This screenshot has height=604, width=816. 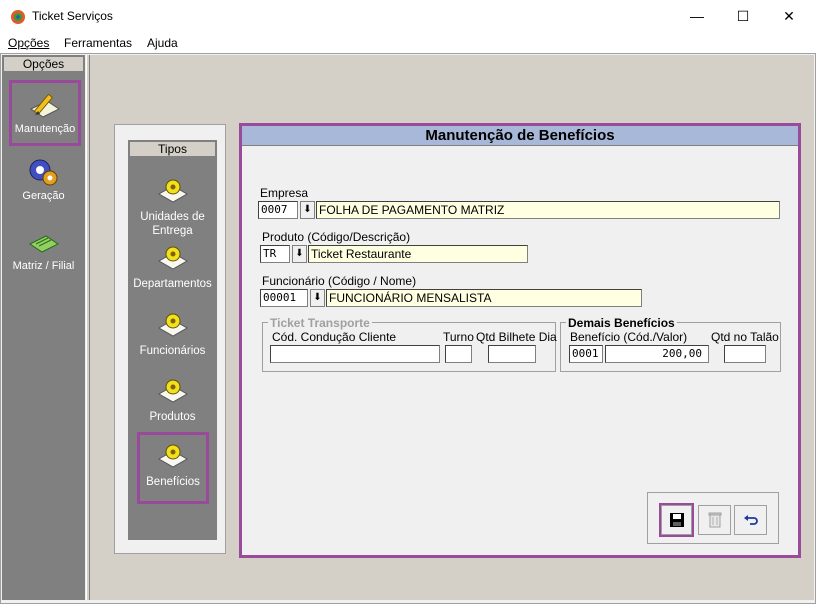 I want to click on green-document-icon, so click(x=43, y=244).